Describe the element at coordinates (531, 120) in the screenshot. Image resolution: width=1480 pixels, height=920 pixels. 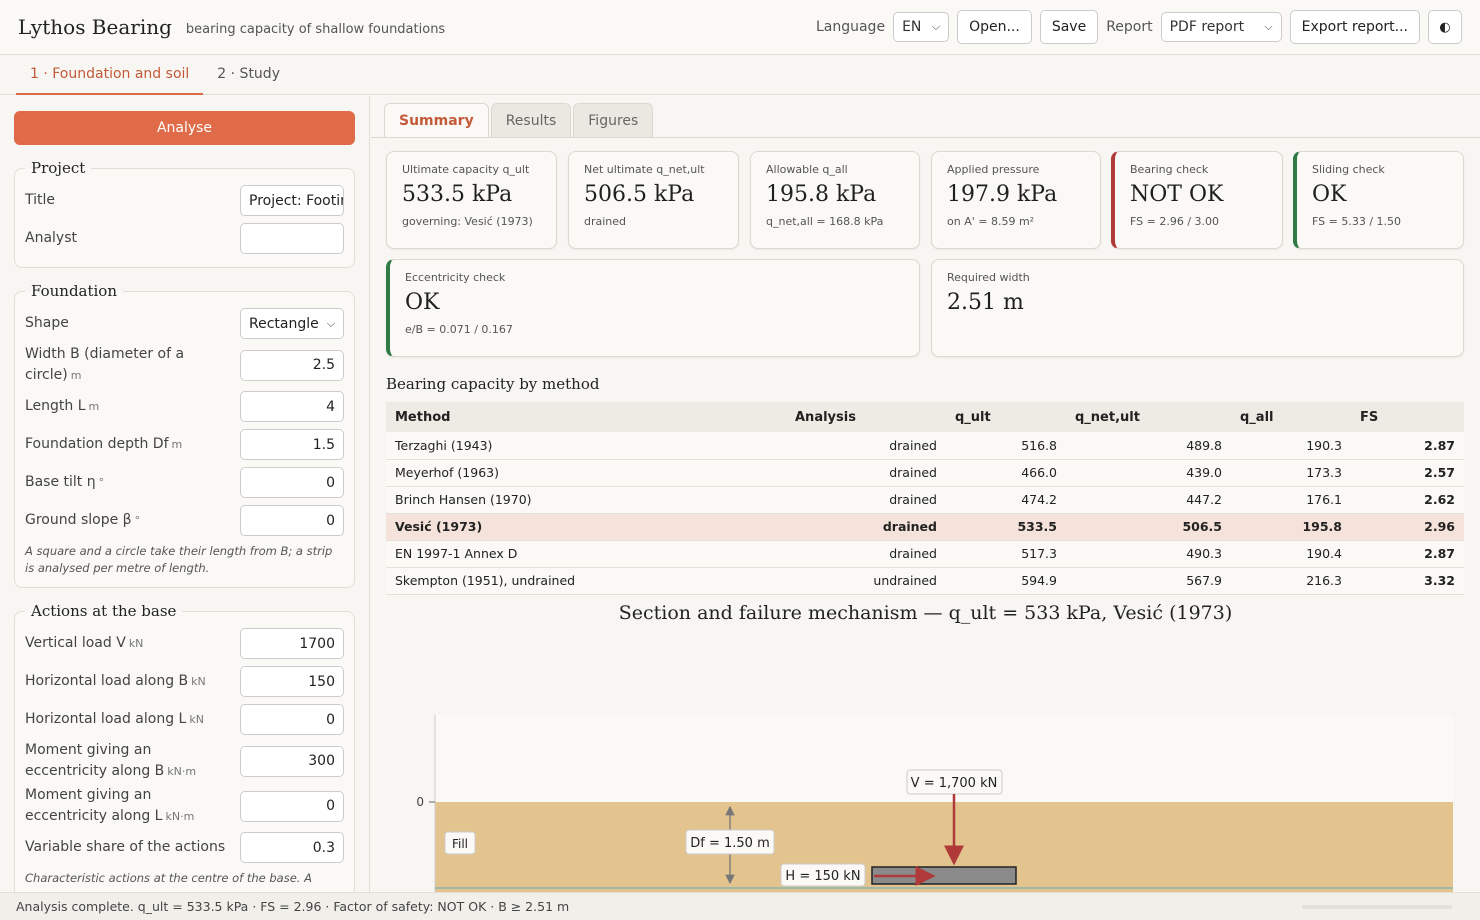
I see `tab-results: Results` at that location.